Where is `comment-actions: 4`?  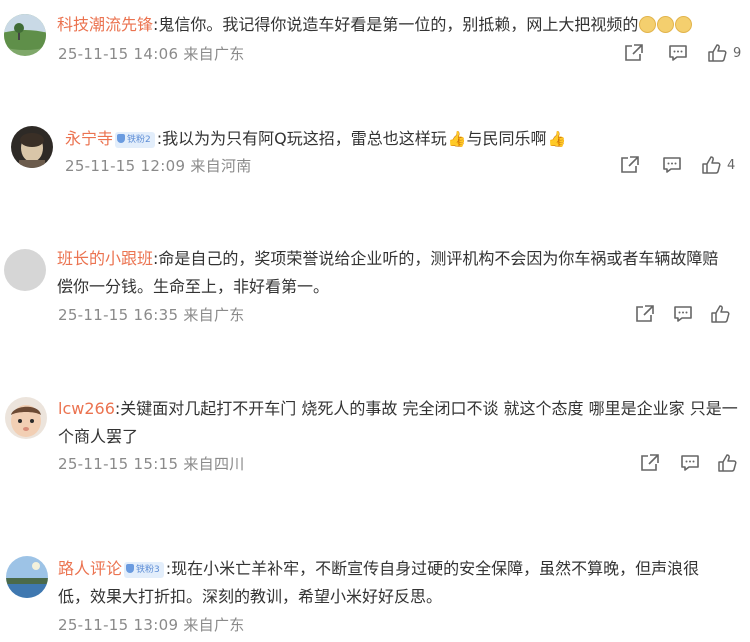 comment-actions: 4 is located at coordinates (677, 165).